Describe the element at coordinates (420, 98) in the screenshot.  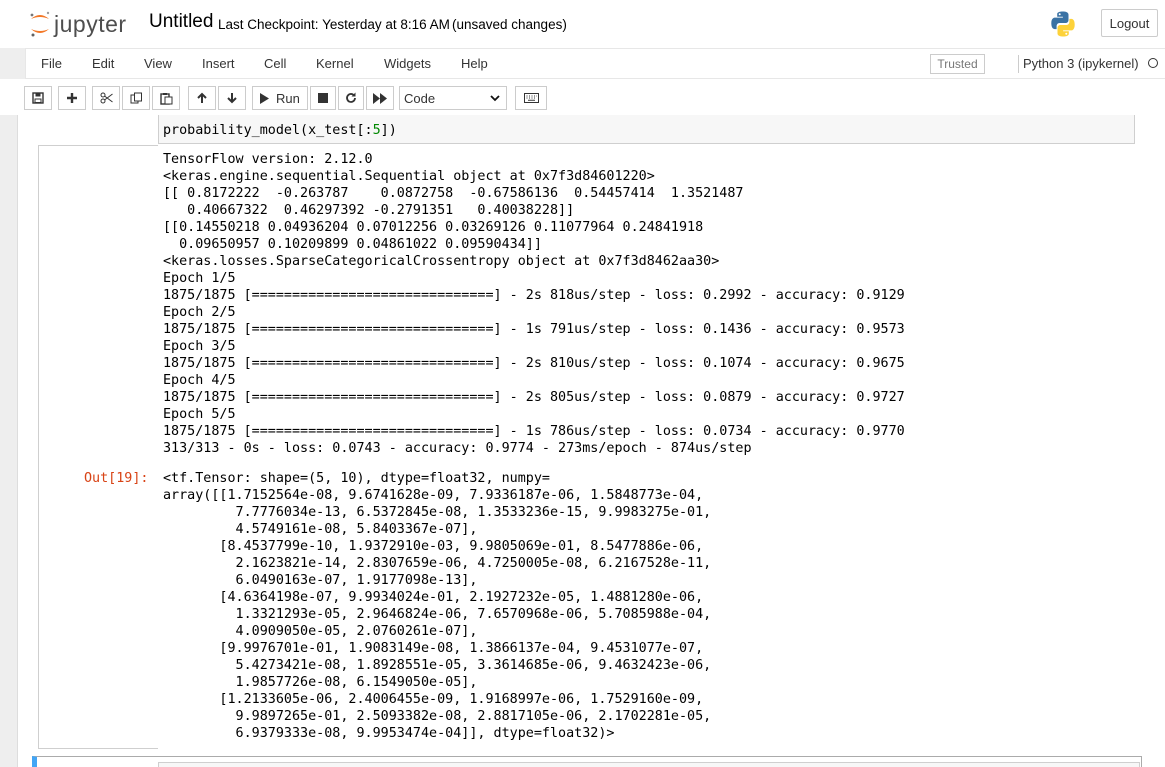
I see `cell-type-value: Code` at that location.